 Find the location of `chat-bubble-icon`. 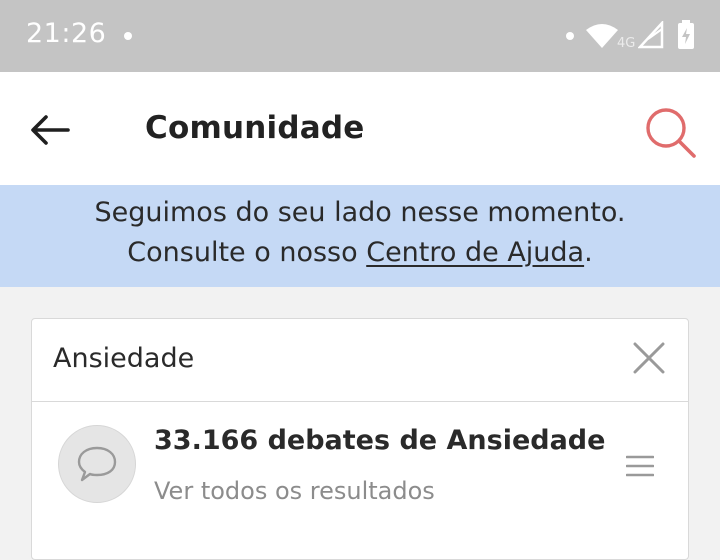

chat-bubble-icon is located at coordinates (97, 464).